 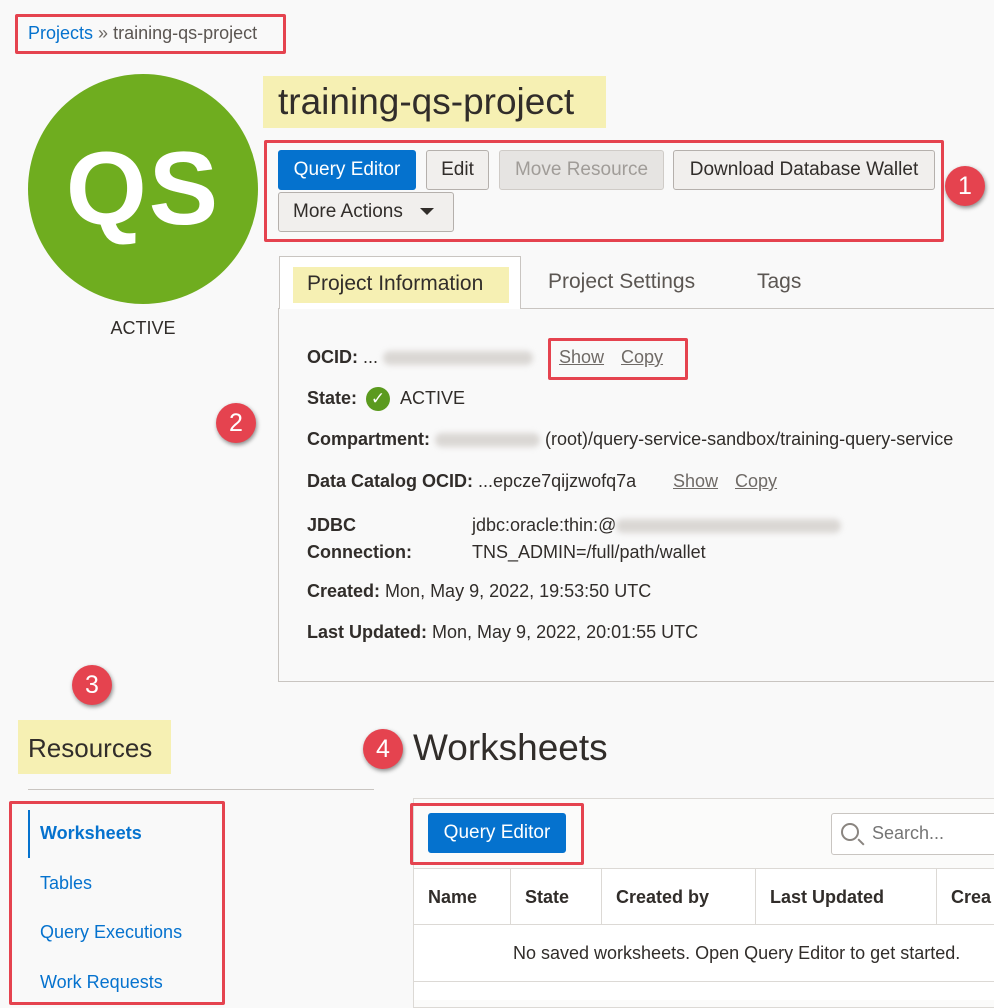 I want to click on jdbc-label-line-2: Connection:, so click(x=359, y=552).